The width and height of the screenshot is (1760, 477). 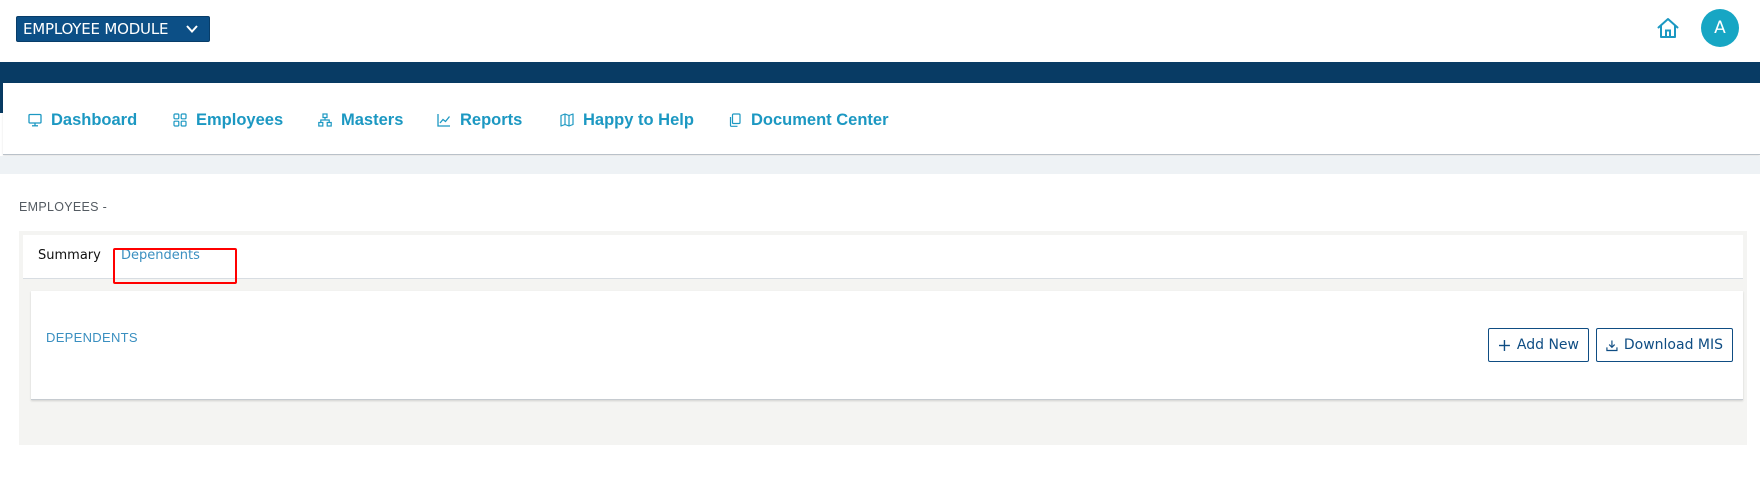 I want to click on header-band, so click(x=880, y=72).